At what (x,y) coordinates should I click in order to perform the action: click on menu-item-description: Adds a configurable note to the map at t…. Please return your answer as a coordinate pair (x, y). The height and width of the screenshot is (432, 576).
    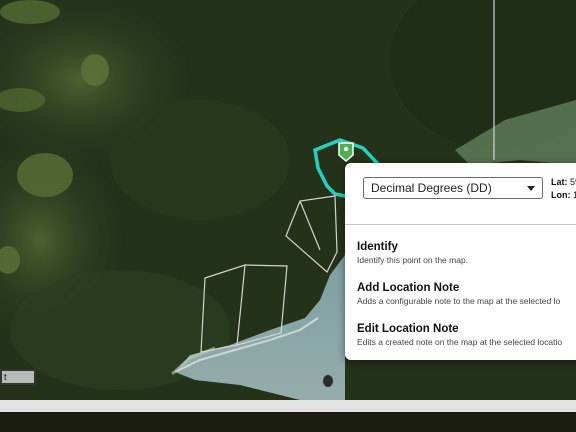
    Looking at the image, I should click on (459, 301).